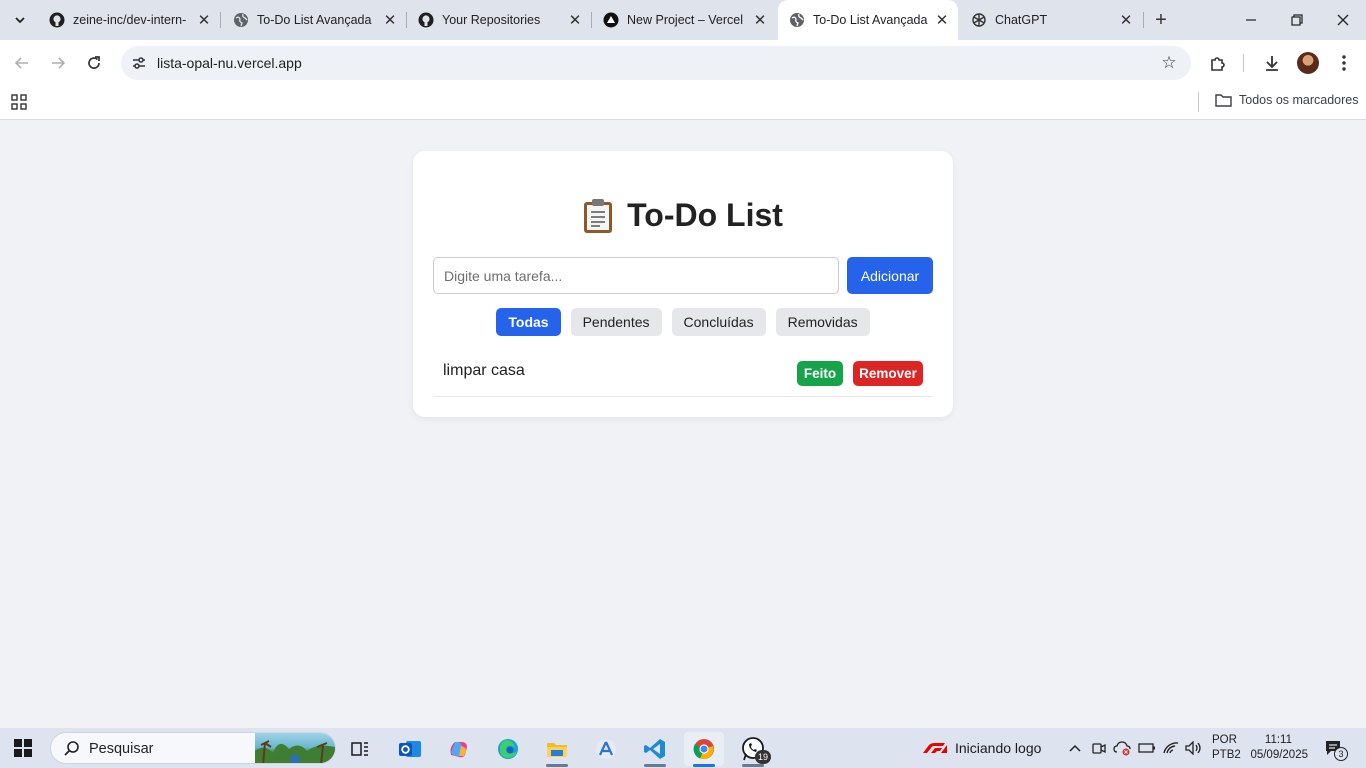  Describe the element at coordinates (1272, 63) in the screenshot. I see `downloads-button` at that location.